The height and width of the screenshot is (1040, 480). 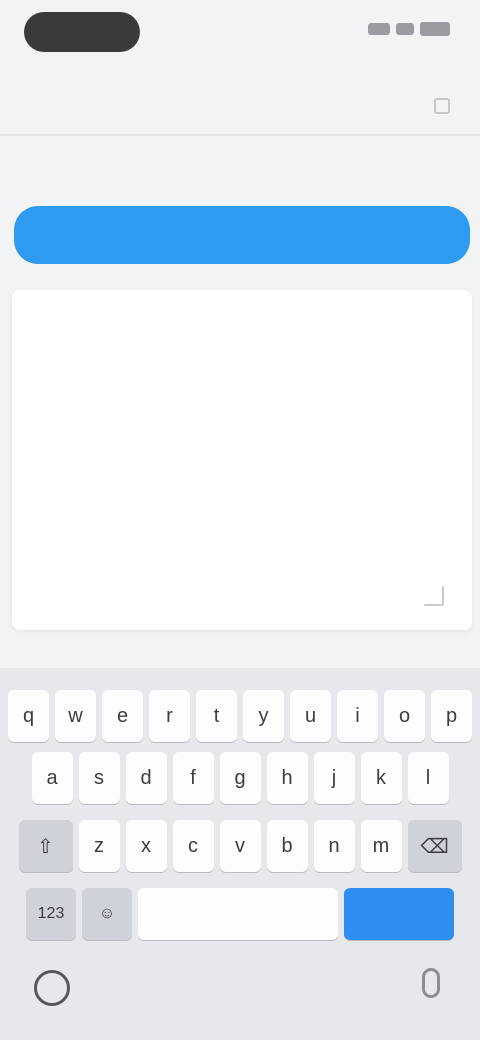 I want to click on resize-handle, so click(x=434, y=596).